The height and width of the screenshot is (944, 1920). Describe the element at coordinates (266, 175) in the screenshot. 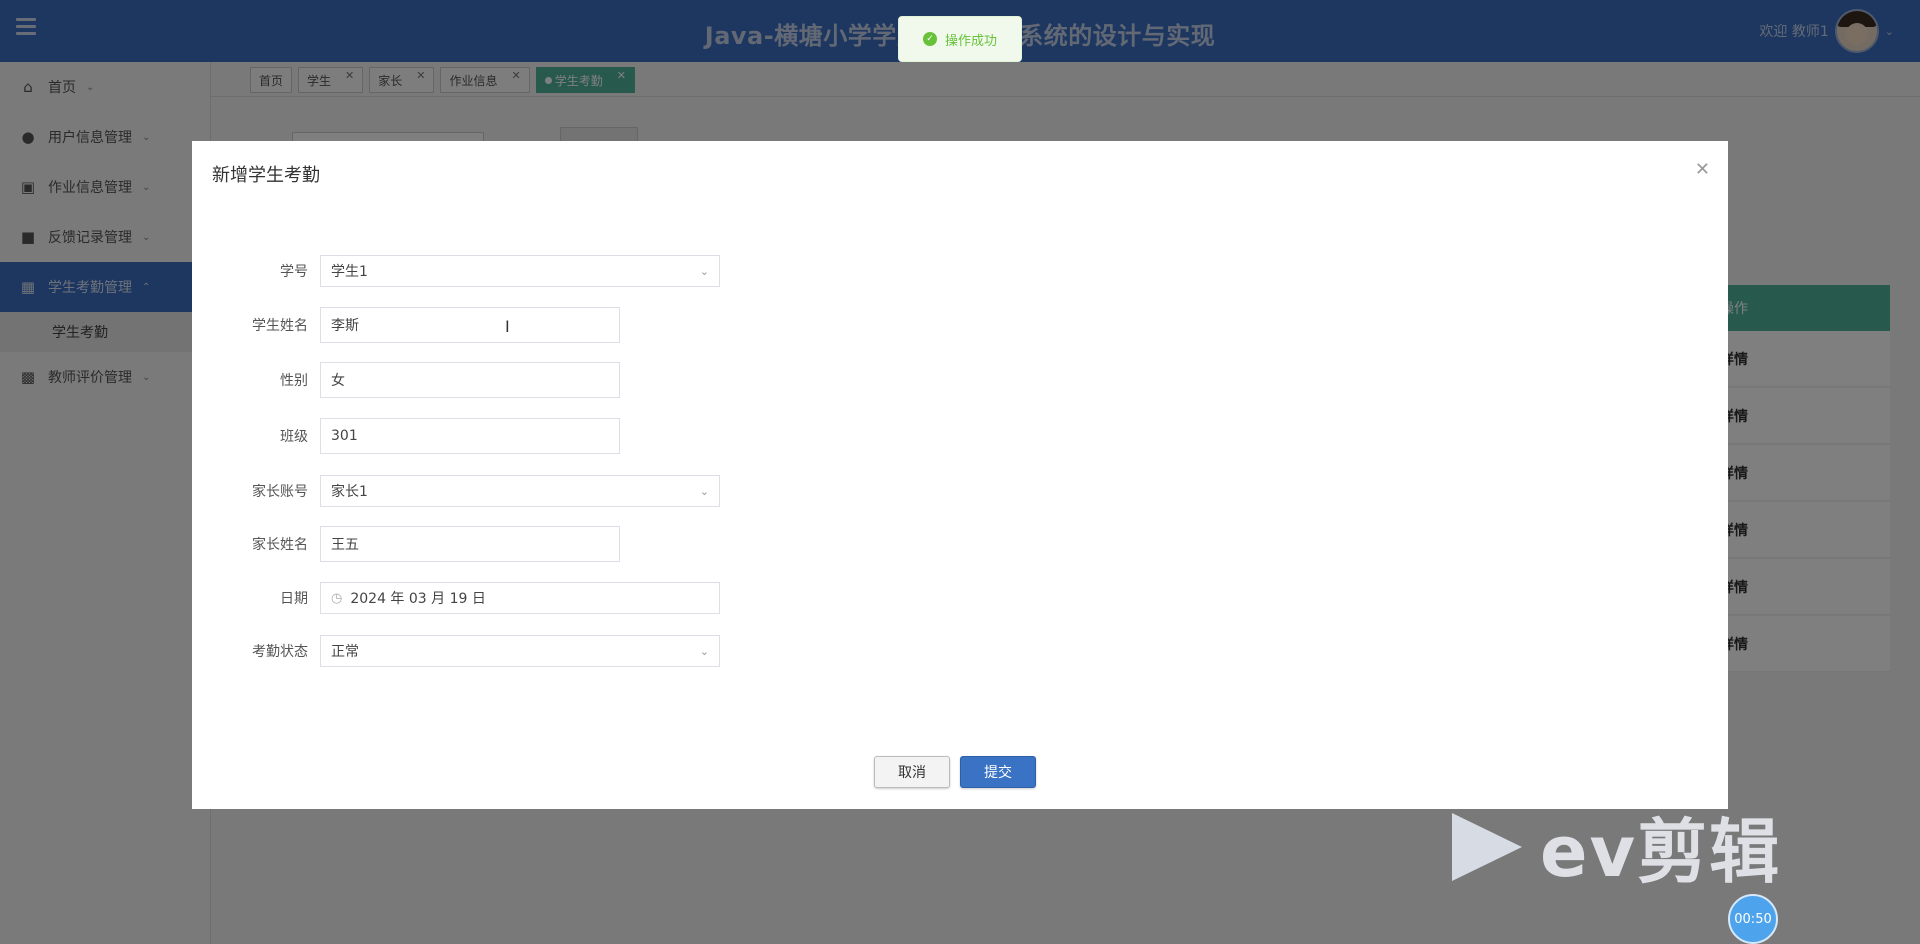

I see `dialog-title: 新增学生考勤` at that location.